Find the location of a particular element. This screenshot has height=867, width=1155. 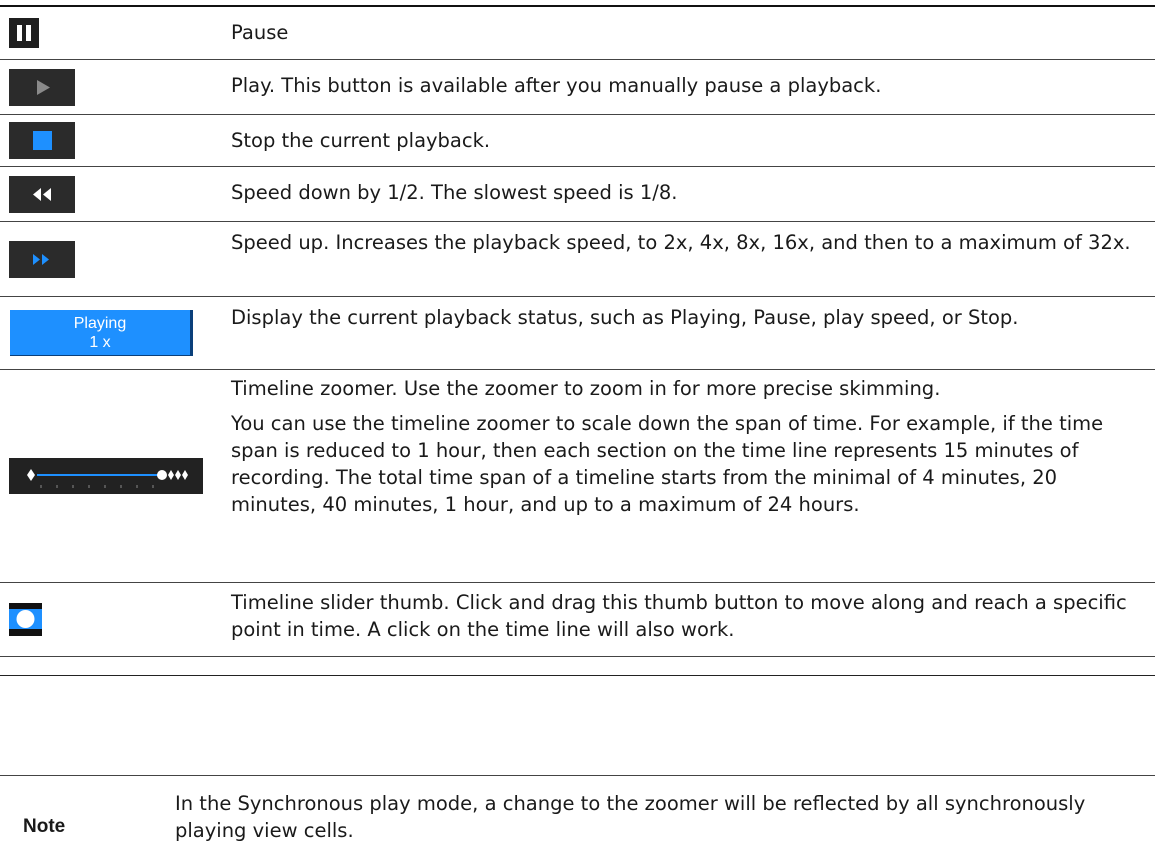

pause-icon is located at coordinates (24, 33).